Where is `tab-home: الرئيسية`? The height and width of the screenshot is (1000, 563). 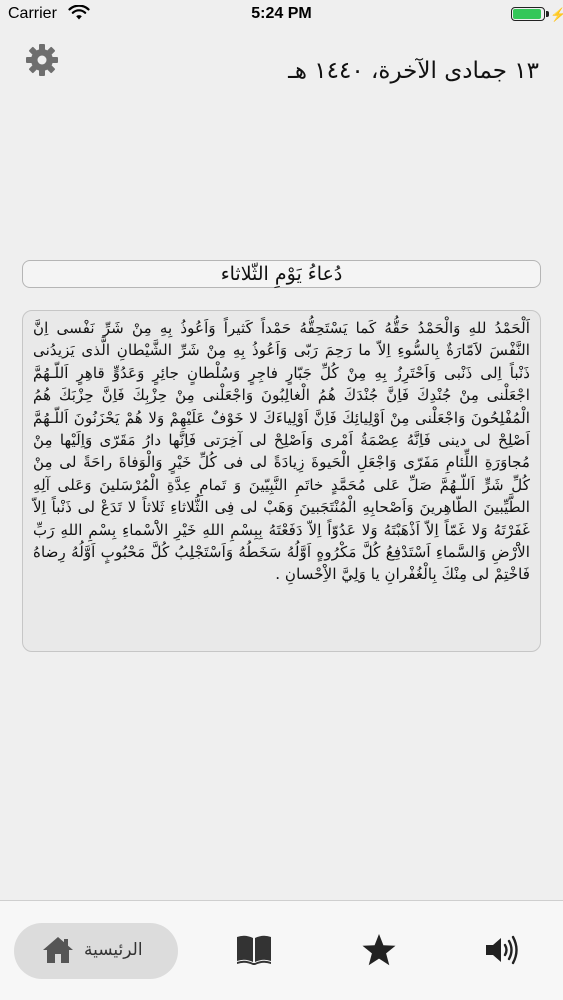
tab-home: الرئيسية is located at coordinates (96, 951).